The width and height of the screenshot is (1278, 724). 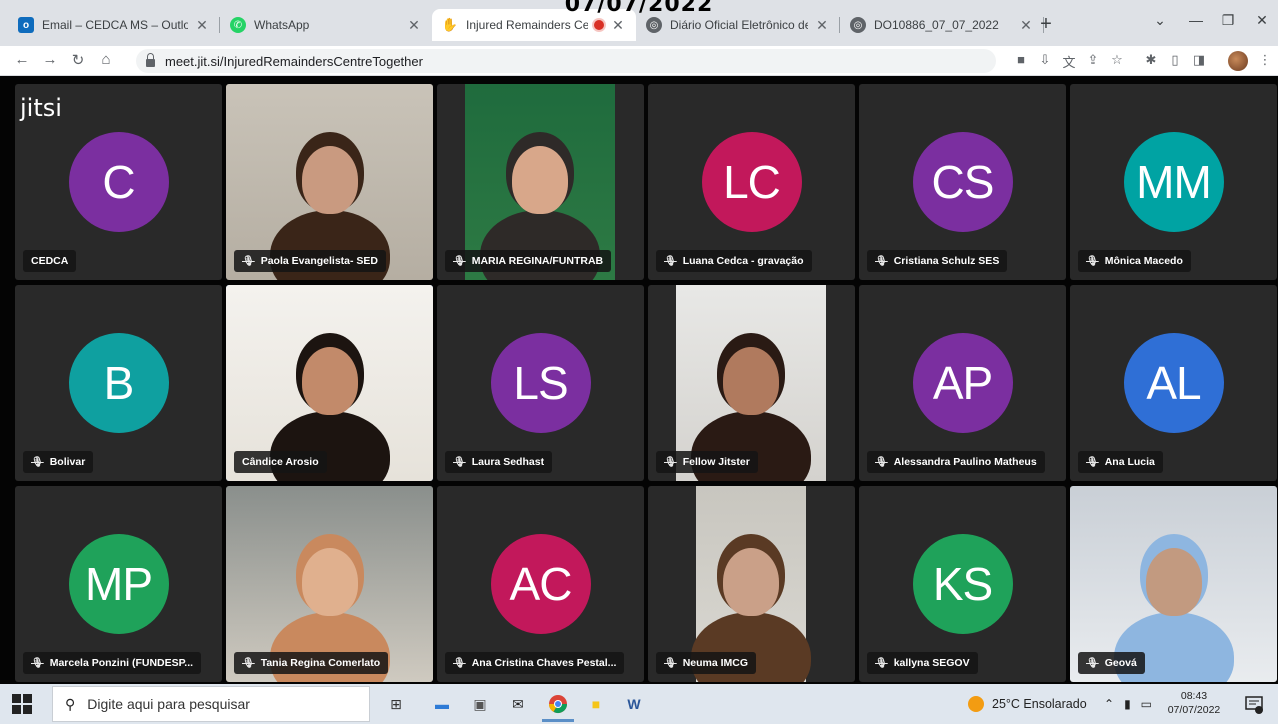 What do you see at coordinates (1046, 24) in the screenshot?
I see `new-tab-button: +` at bounding box center [1046, 24].